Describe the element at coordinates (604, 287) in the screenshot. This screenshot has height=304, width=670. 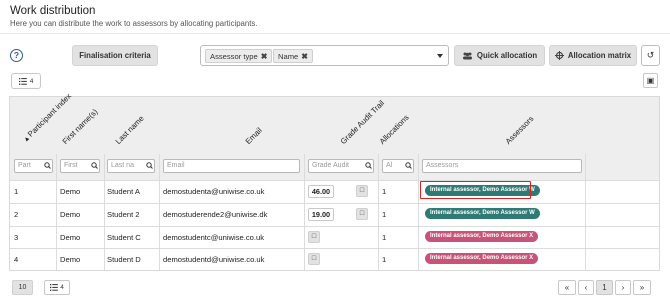
I see `page-1-button: 1` at that location.